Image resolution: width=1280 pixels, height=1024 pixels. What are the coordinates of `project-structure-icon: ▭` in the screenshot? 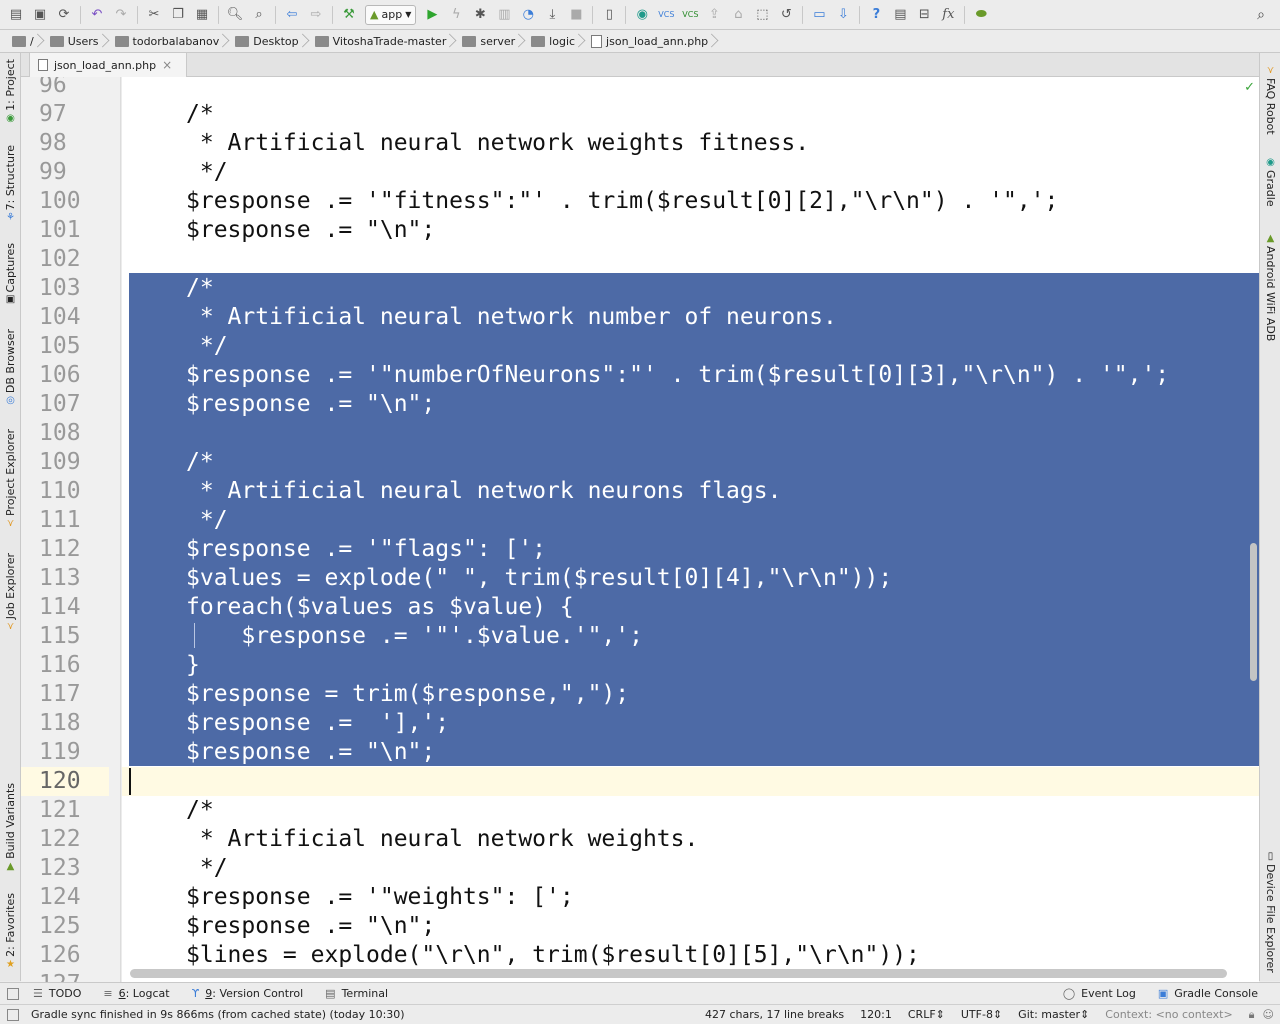 It's located at (819, 15).